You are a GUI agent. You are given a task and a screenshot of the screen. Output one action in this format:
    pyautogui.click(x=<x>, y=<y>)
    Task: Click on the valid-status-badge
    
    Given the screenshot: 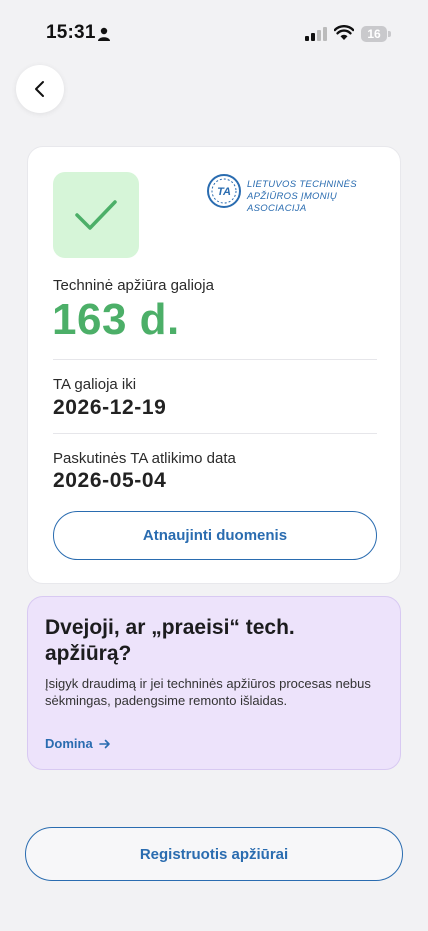 What is the action you would take?
    pyautogui.click(x=96, y=215)
    